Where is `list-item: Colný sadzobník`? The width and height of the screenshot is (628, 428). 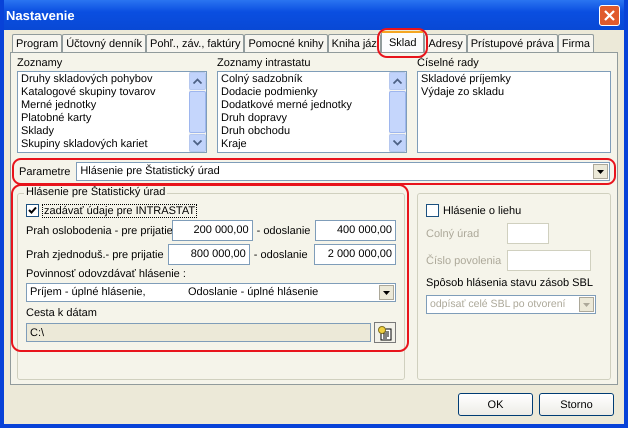
list-item: Colný sadzobník is located at coordinates (303, 79).